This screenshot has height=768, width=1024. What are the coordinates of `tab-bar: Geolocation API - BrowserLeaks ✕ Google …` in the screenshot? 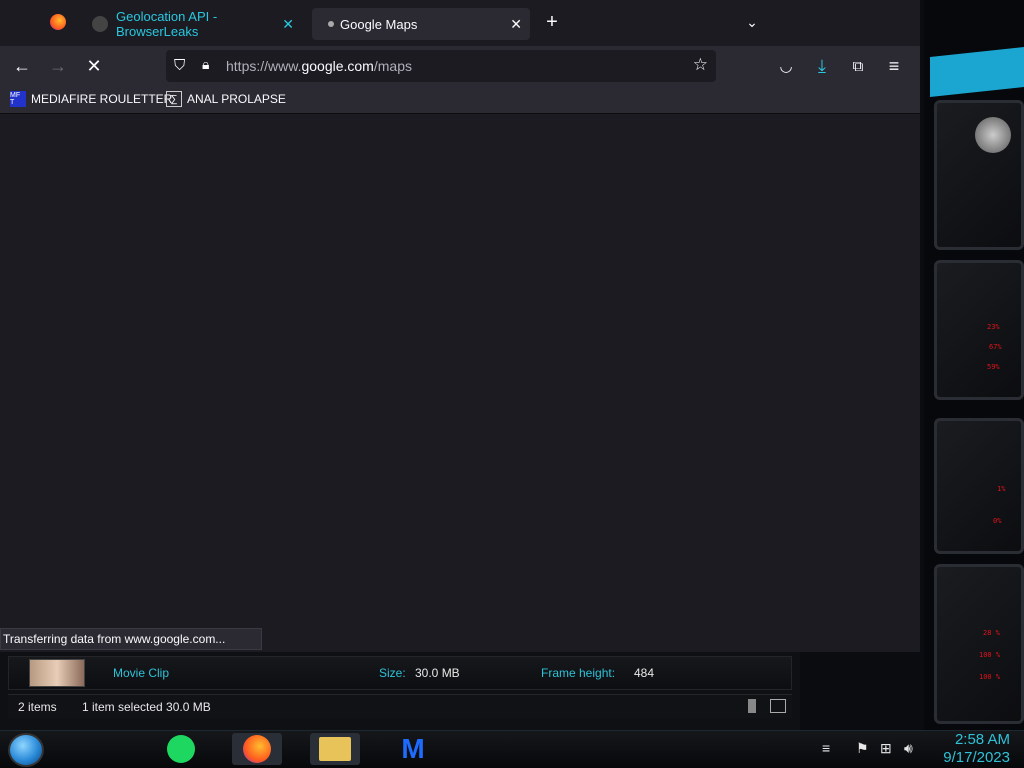 It's located at (460, 23).